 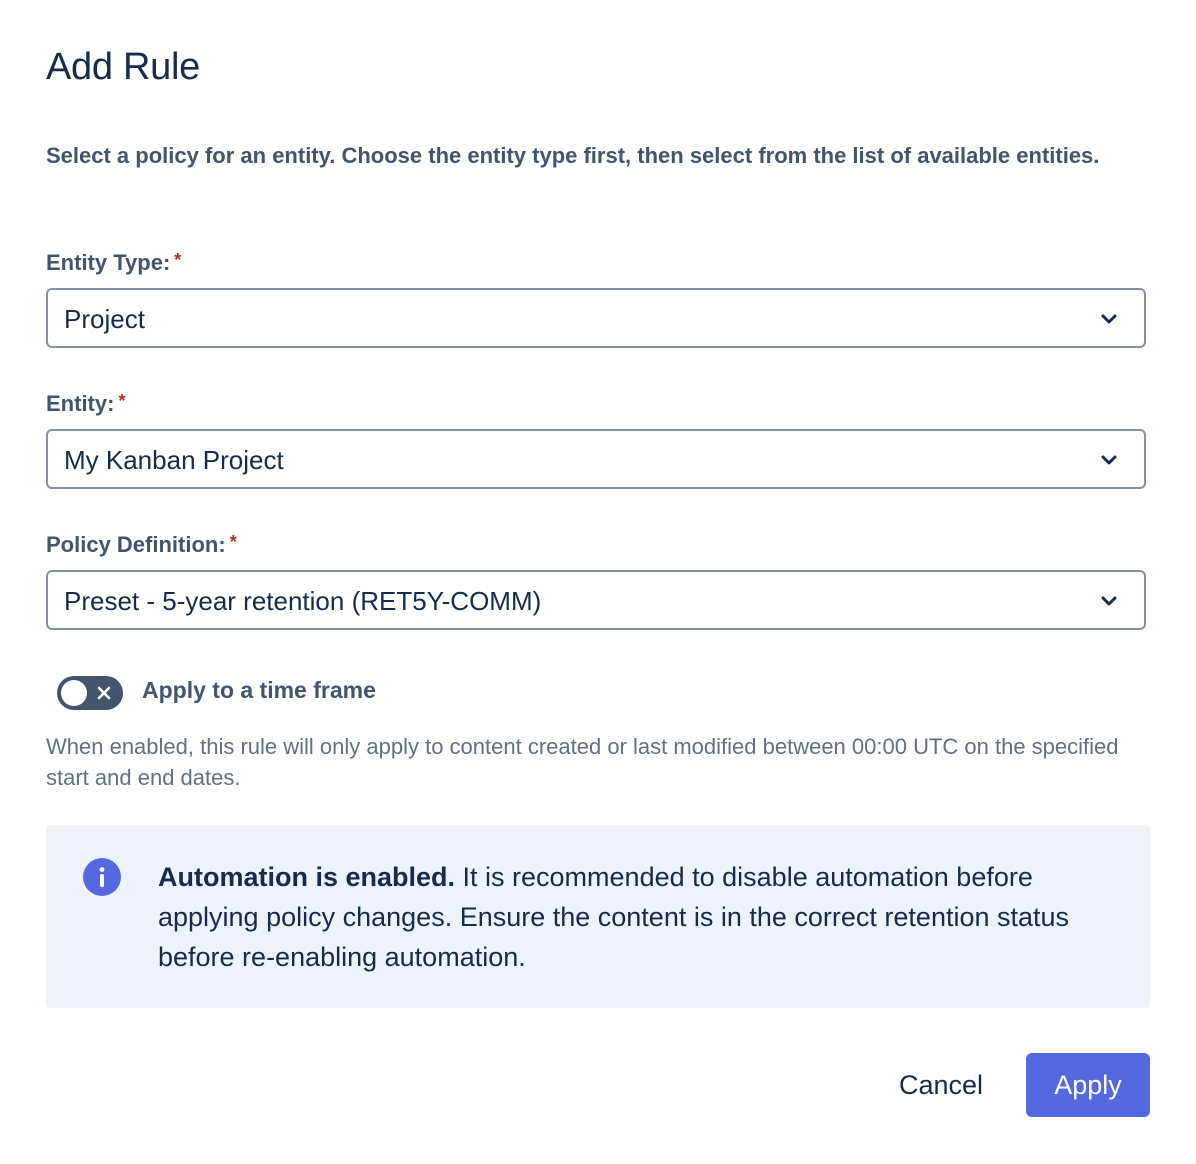 I want to click on info-icon, so click(x=102, y=877).